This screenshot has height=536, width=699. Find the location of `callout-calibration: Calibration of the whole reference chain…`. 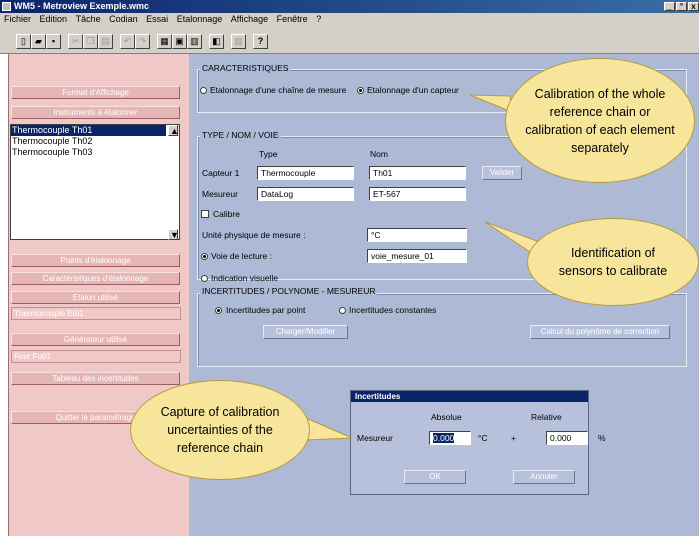

callout-calibration: Calibration of the whole reference chain… is located at coordinates (600, 120).